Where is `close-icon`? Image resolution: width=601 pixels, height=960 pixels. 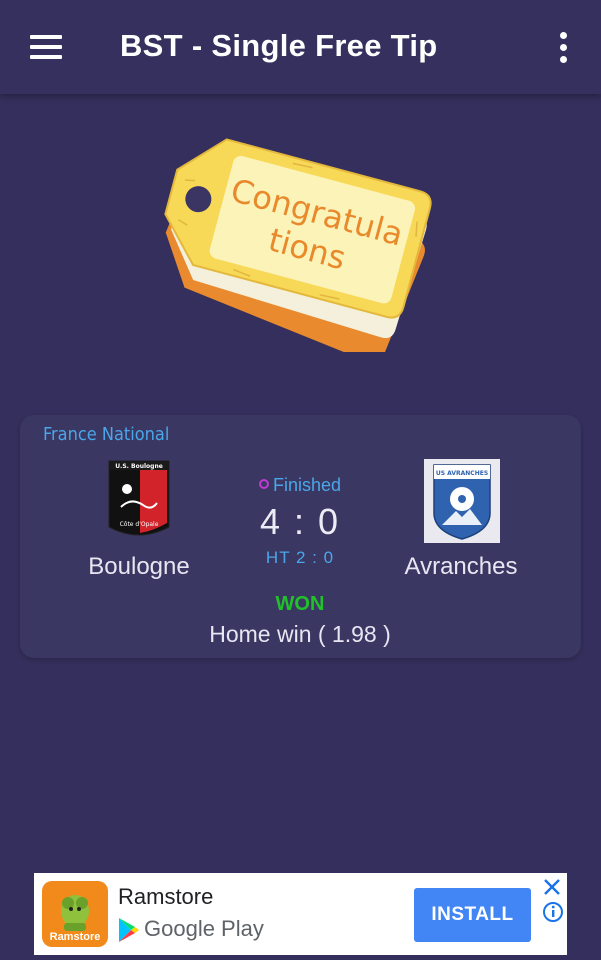
close-icon is located at coordinates (552, 887).